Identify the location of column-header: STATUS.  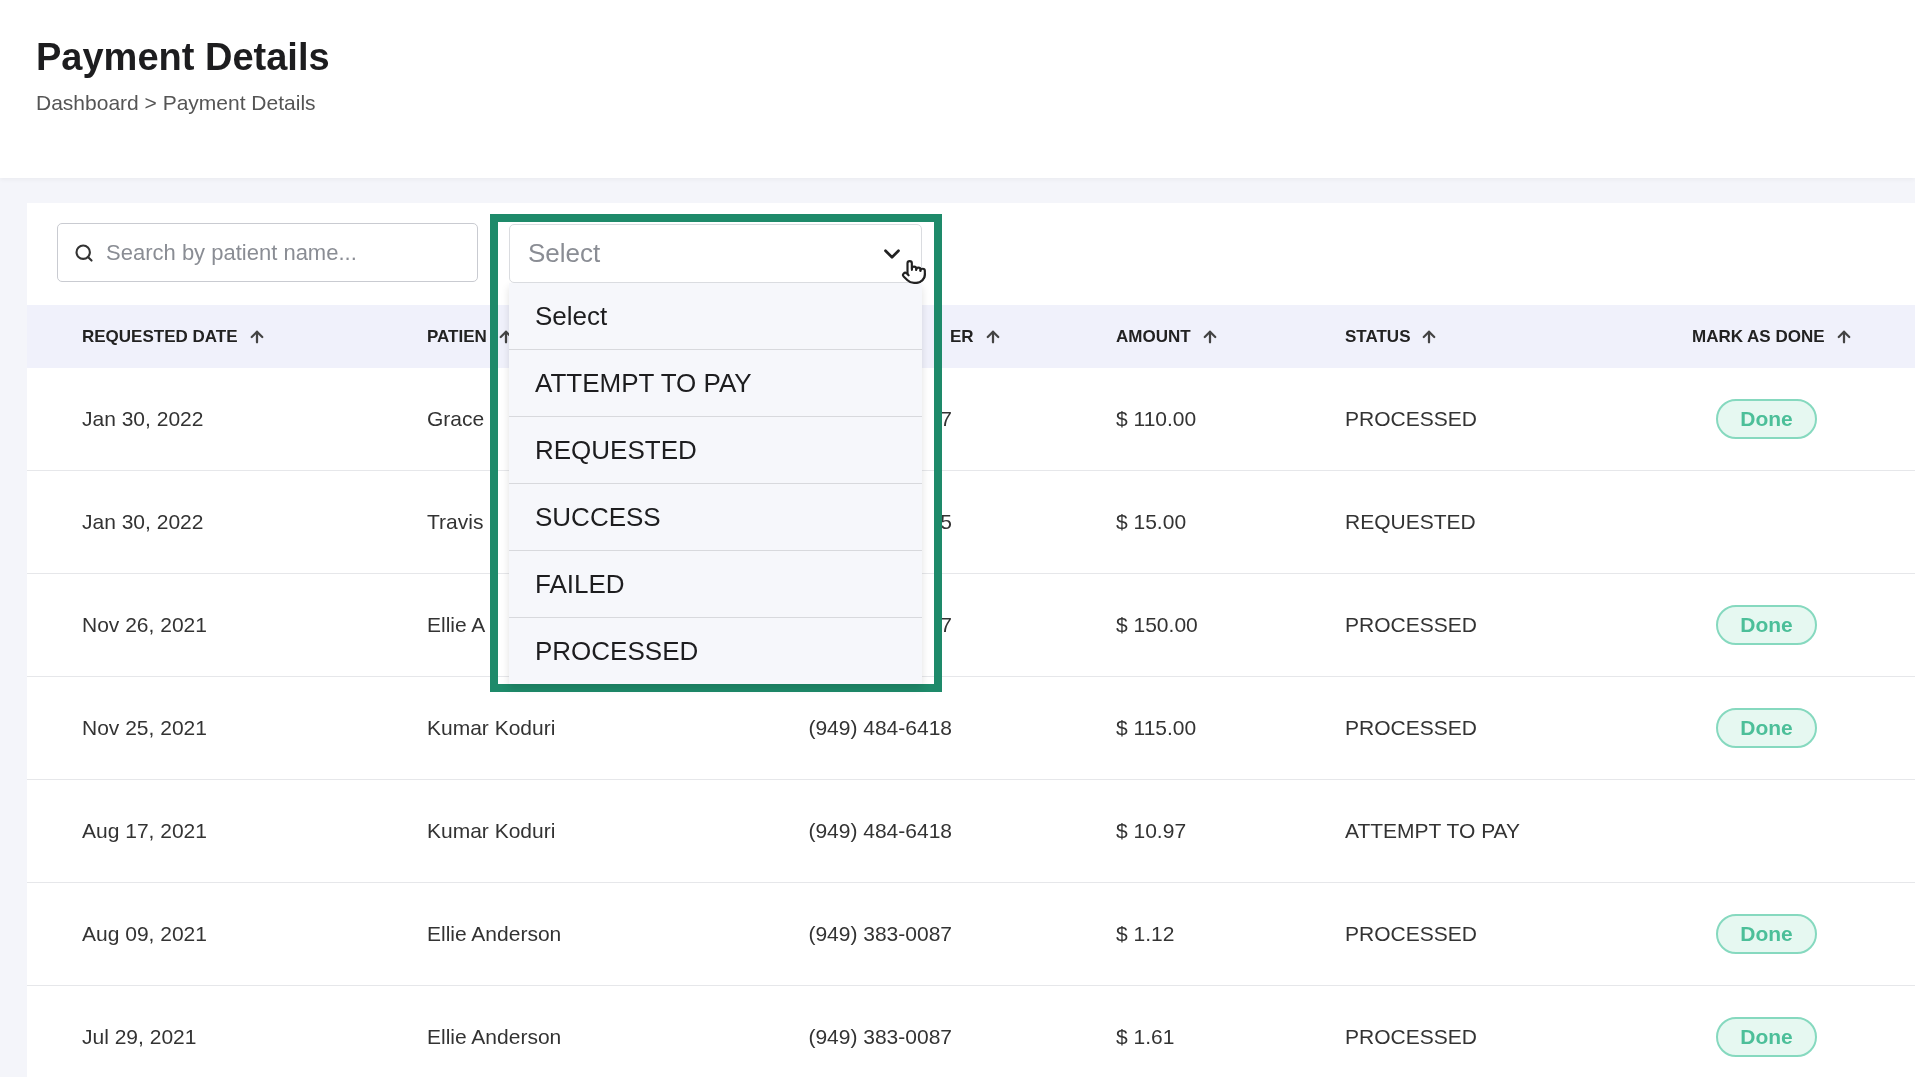
(1378, 336).